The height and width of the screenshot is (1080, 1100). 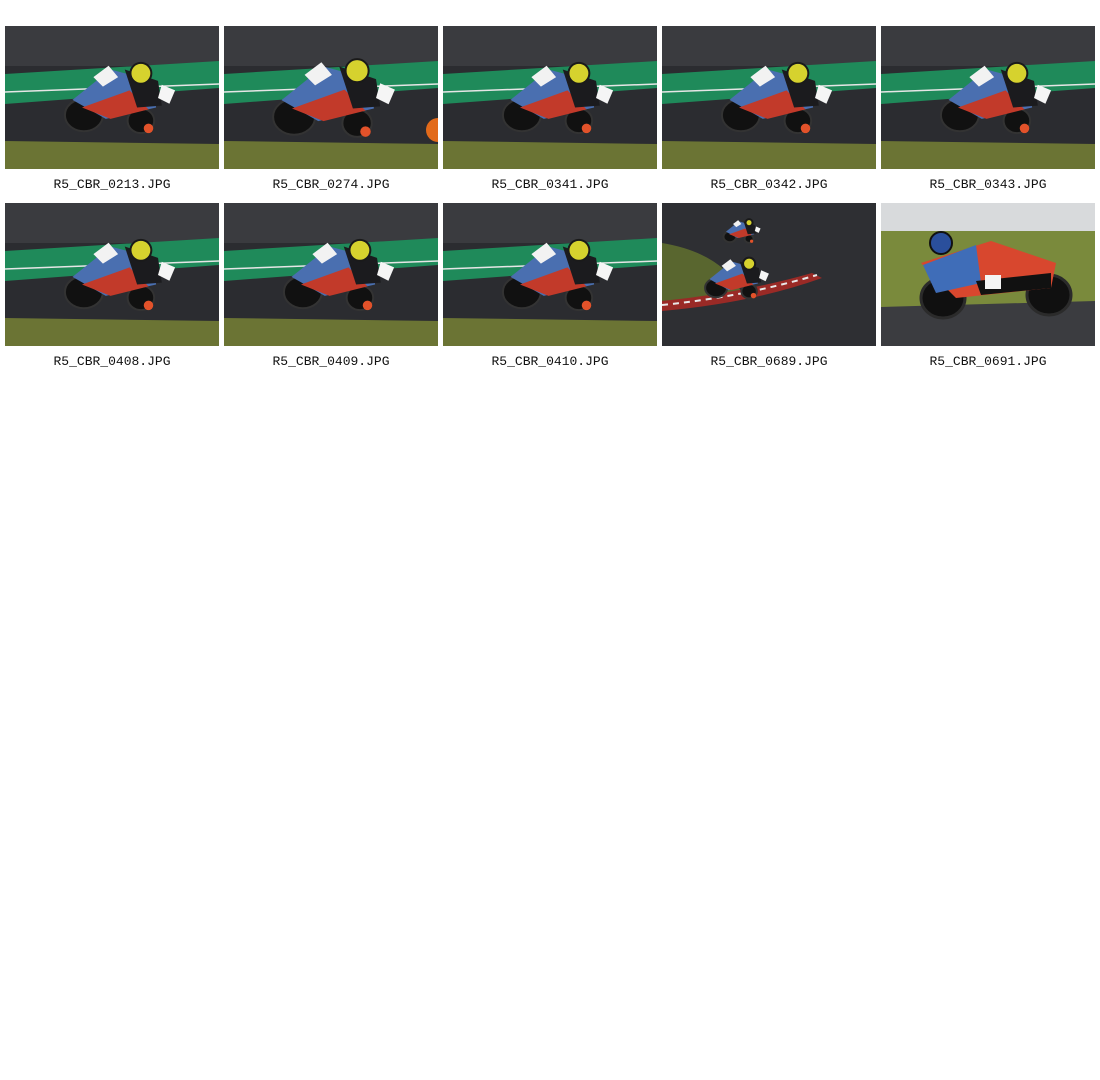 I want to click on thumbnail-filename: R5_CBR_0342.JPG, so click(x=768, y=184).